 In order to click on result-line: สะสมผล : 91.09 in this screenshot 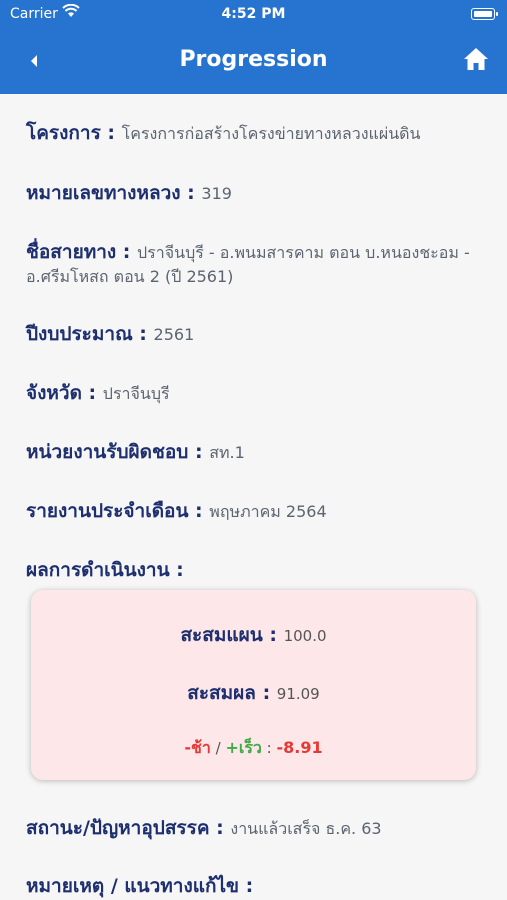, I will do `click(253, 693)`.